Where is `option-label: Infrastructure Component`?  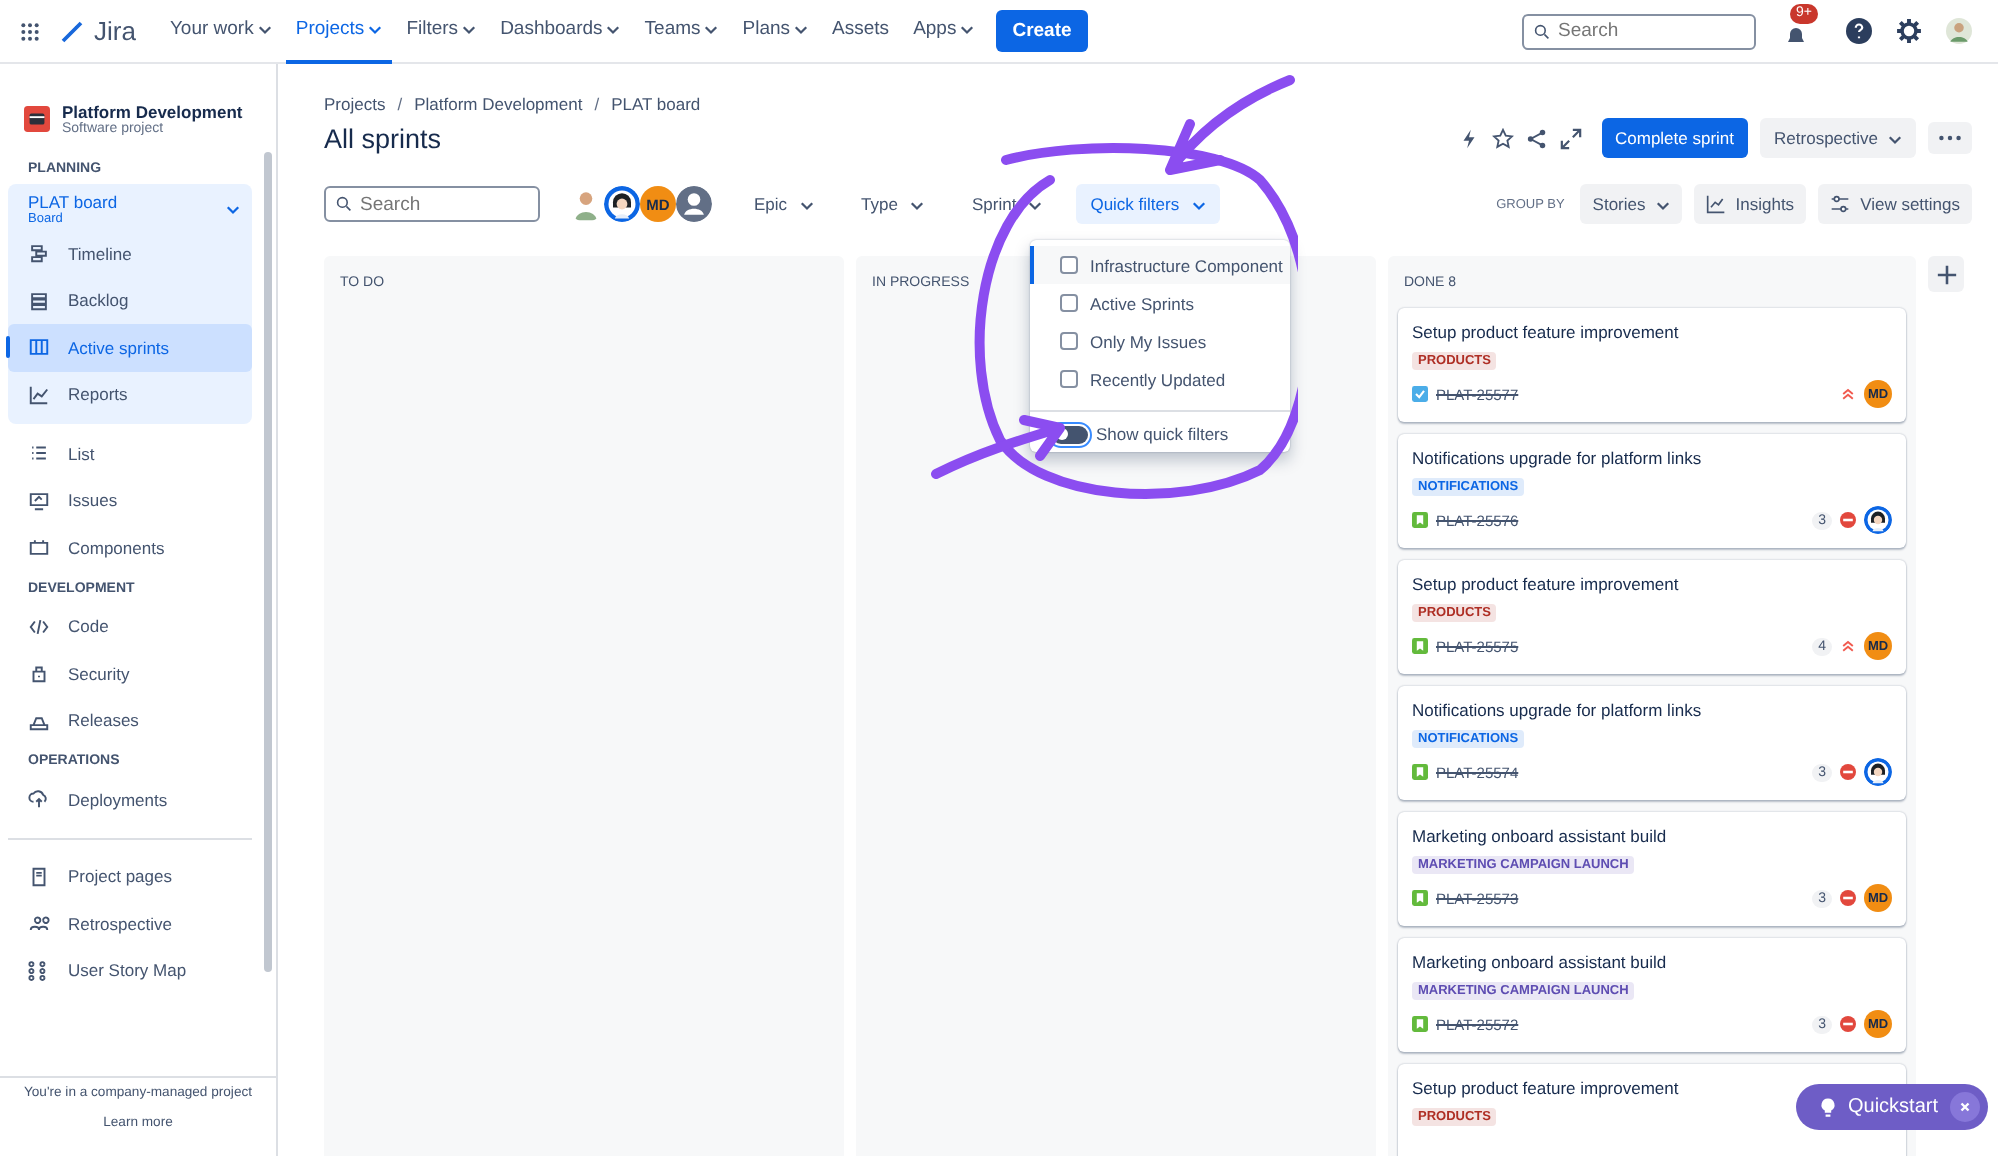
option-label: Infrastructure Component is located at coordinates (1186, 265).